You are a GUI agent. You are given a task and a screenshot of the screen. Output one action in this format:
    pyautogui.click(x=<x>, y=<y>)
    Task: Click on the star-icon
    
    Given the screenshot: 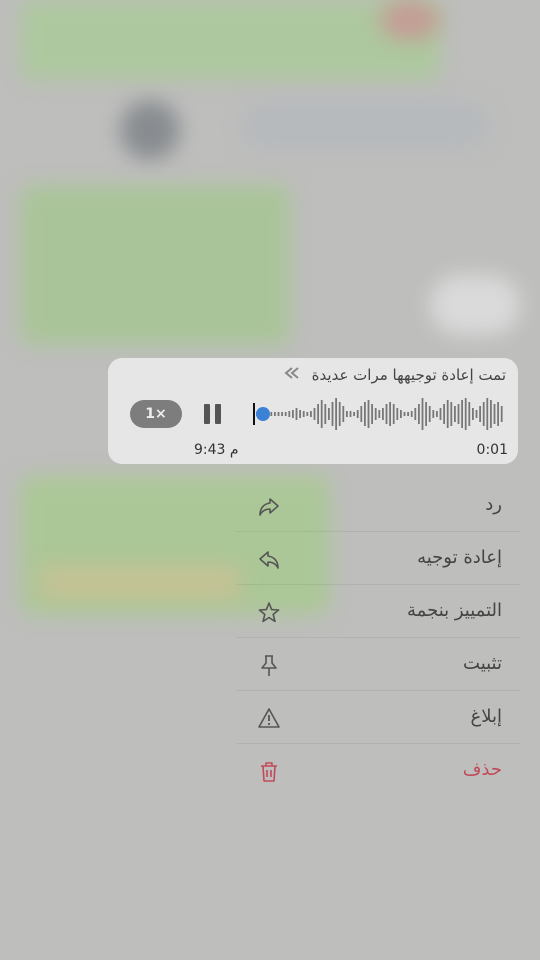 What is the action you would take?
    pyautogui.click(x=269, y=613)
    